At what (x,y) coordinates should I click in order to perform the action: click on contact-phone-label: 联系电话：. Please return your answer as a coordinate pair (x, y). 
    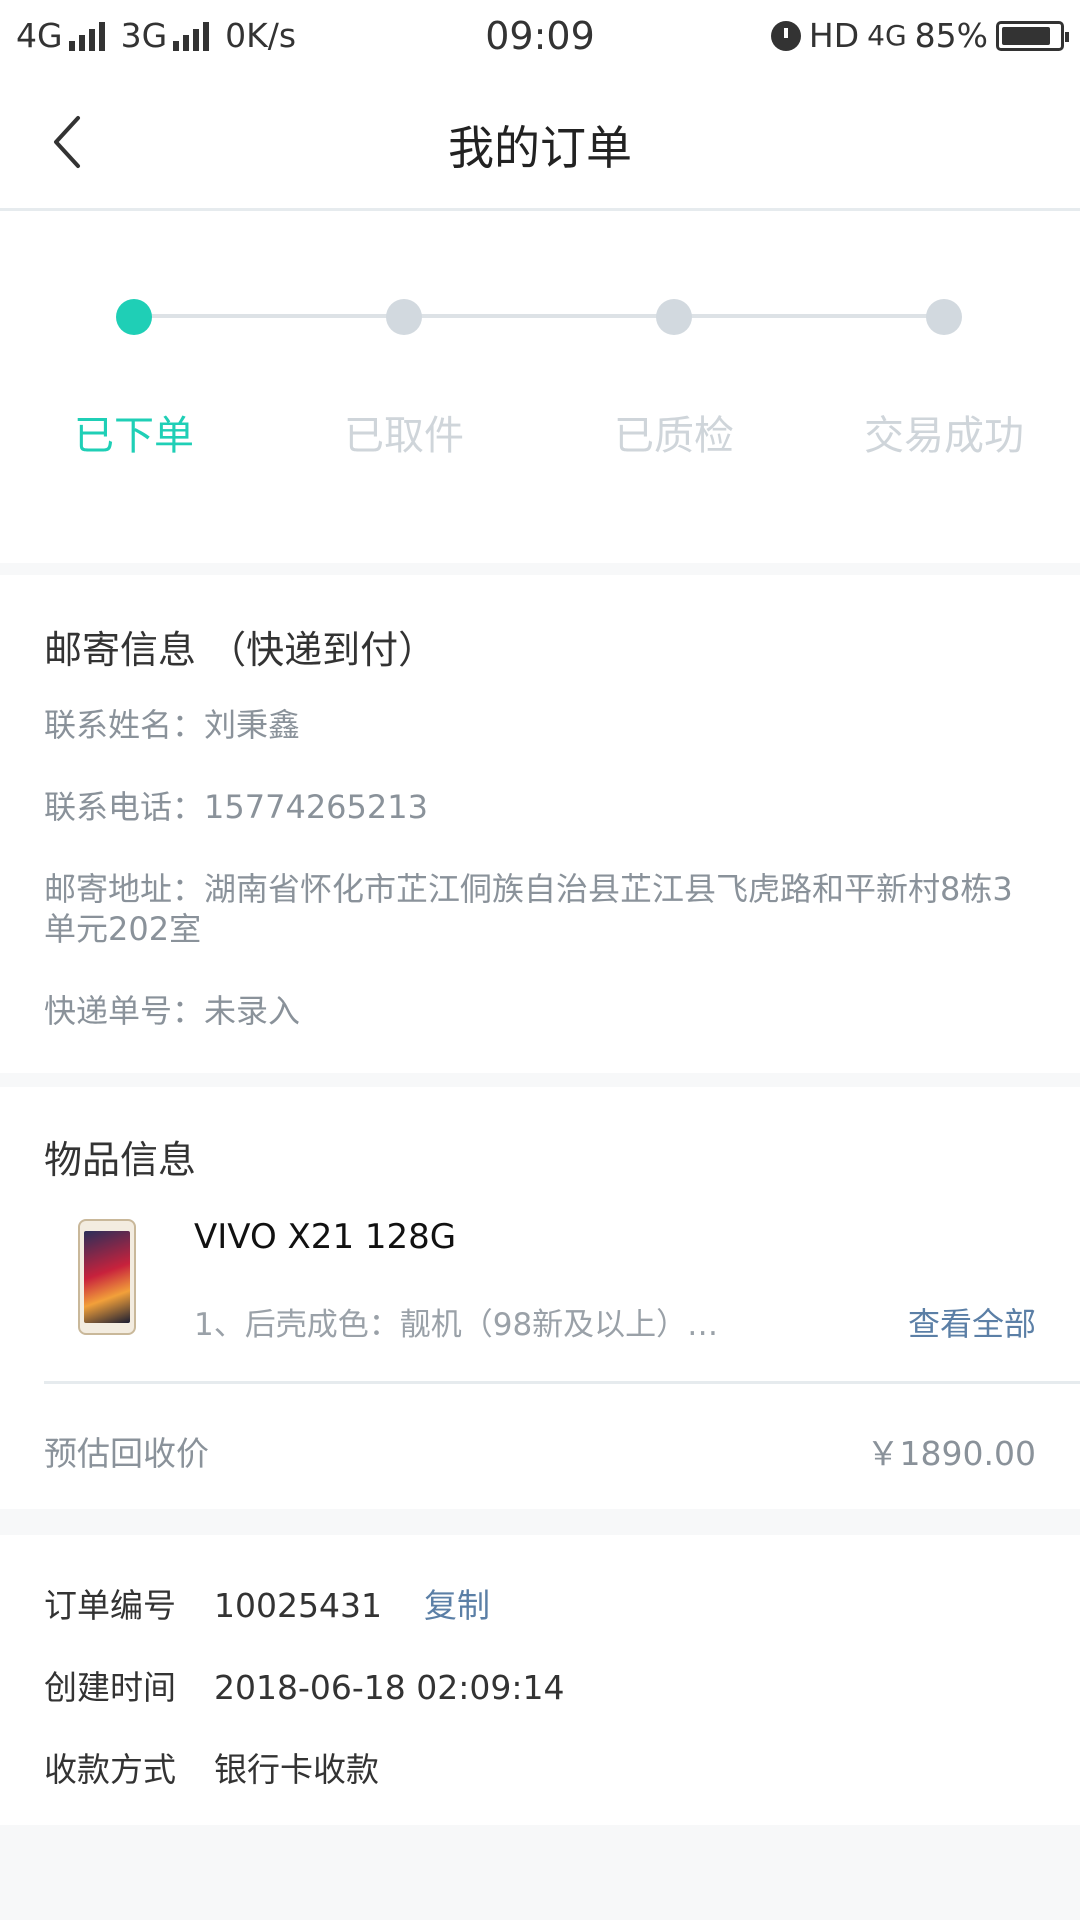
    Looking at the image, I should click on (124, 807).